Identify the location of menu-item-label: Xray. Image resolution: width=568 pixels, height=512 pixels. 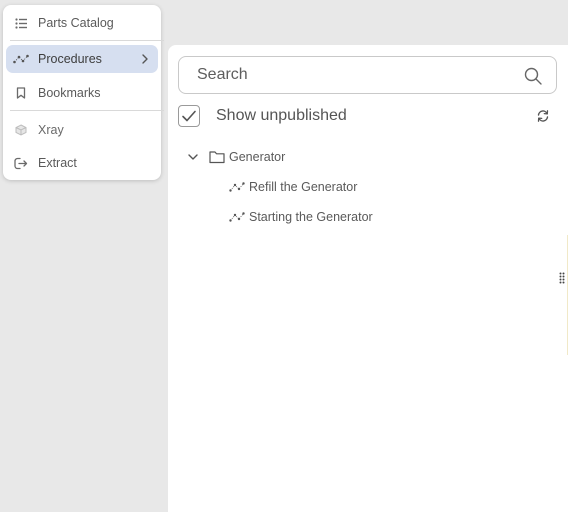
(51, 130).